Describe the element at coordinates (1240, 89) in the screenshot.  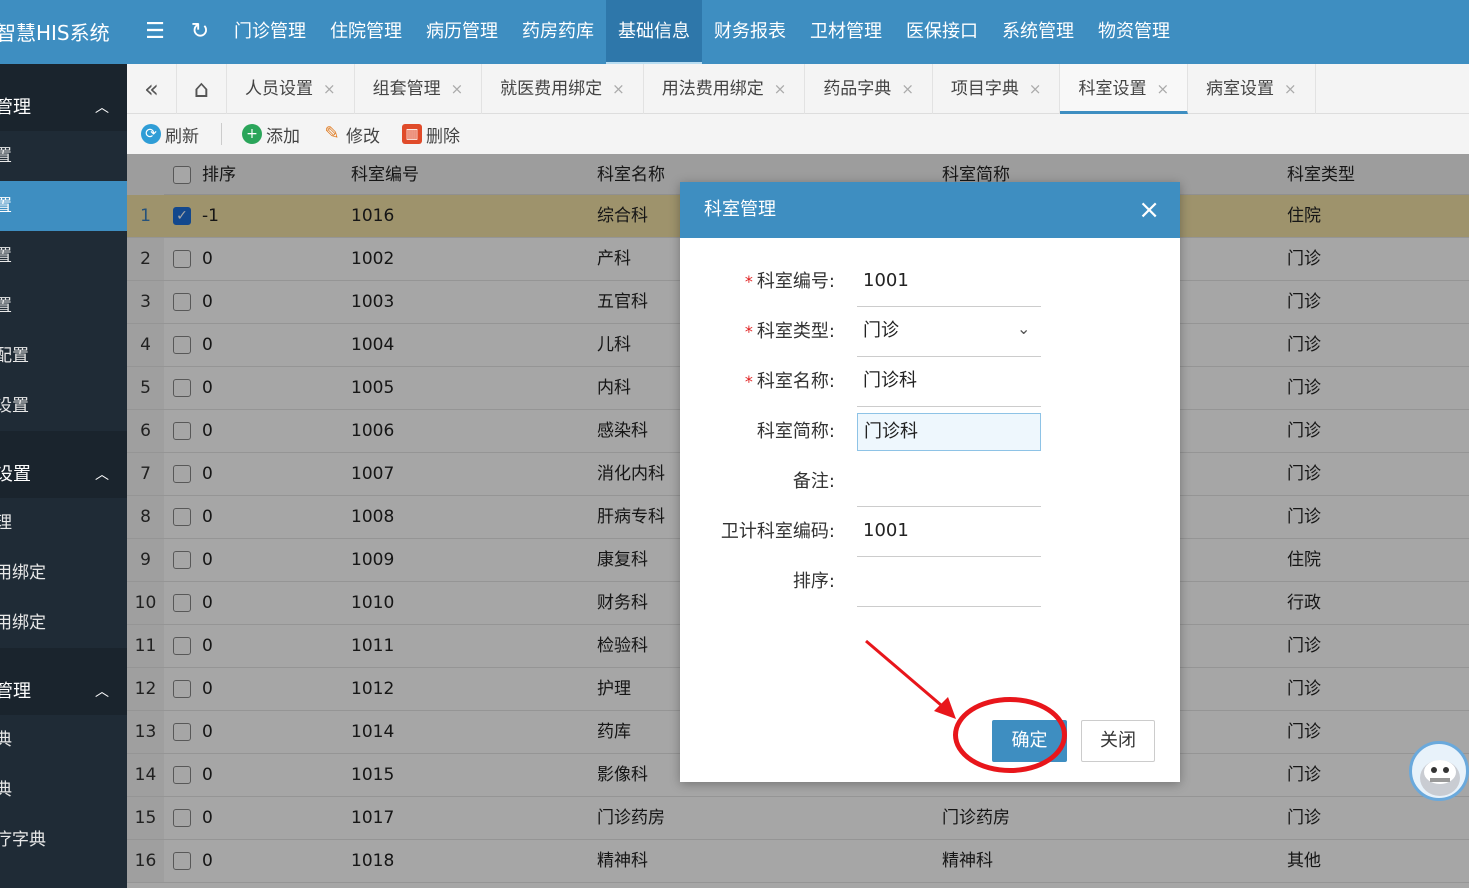
I see `tab-label: 病室设置` at that location.